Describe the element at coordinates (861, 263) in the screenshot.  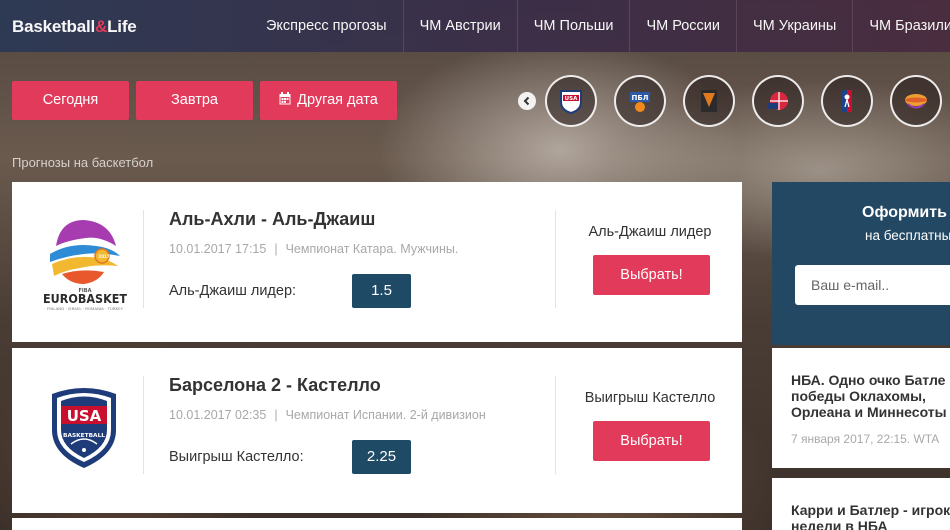
I see `subscribe-box: Оформить на бесплатны` at that location.